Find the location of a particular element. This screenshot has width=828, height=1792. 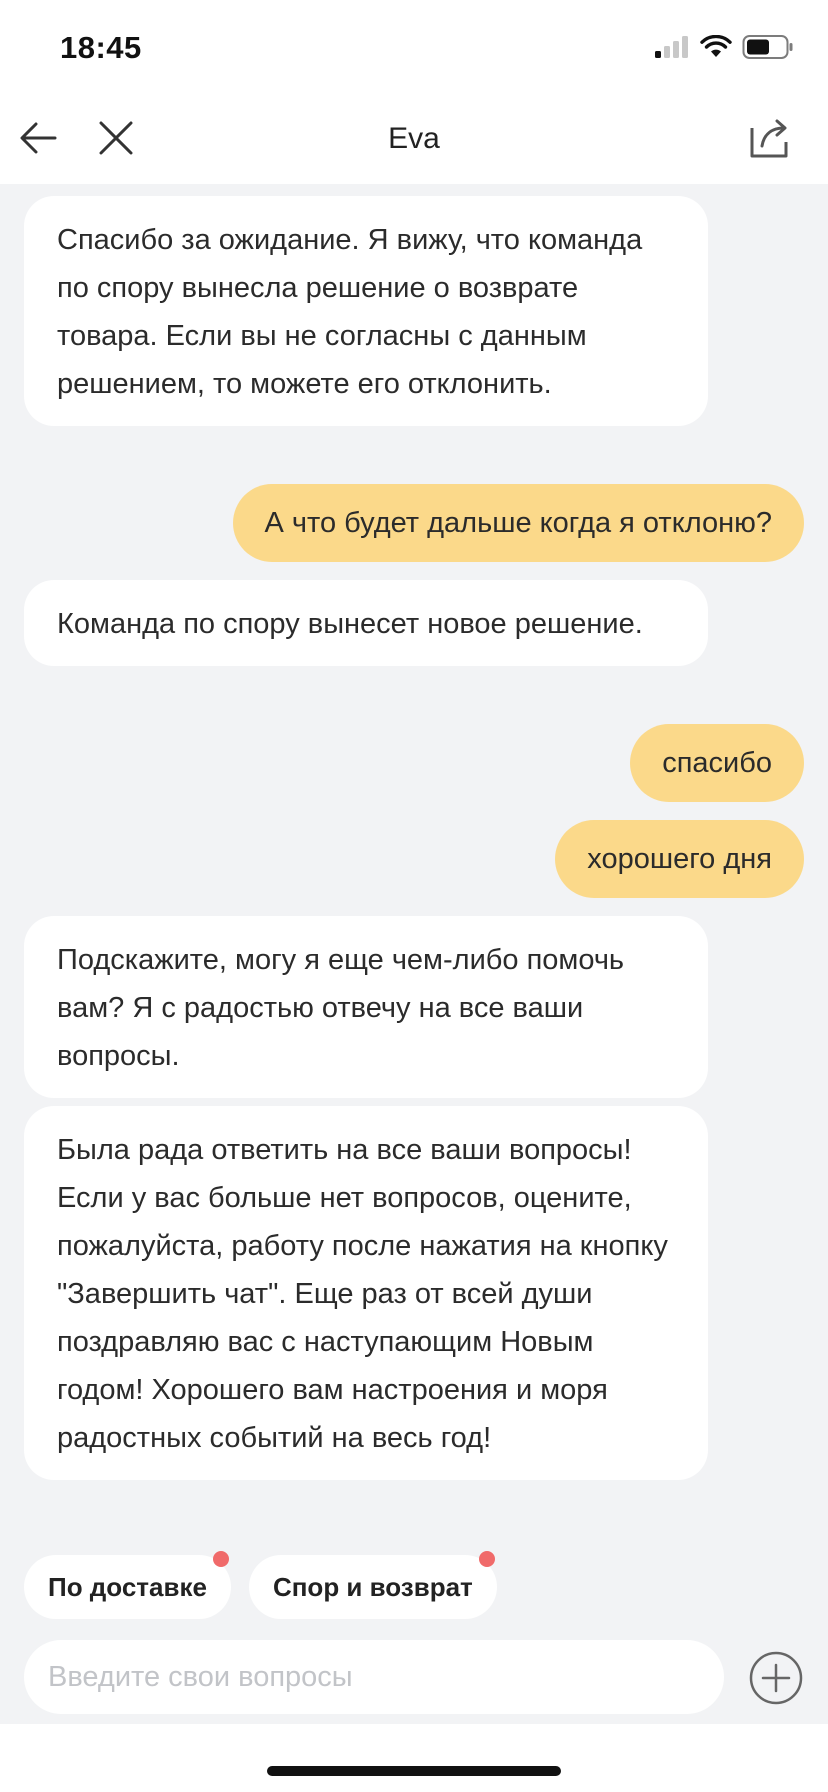

attach-button is located at coordinates (776, 1678).